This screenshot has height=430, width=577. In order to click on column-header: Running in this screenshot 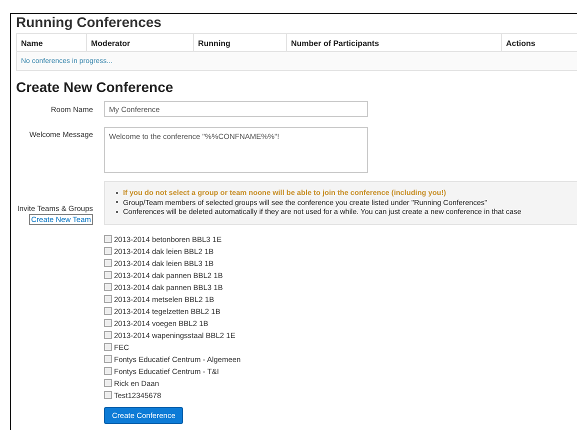, I will do `click(240, 42)`.